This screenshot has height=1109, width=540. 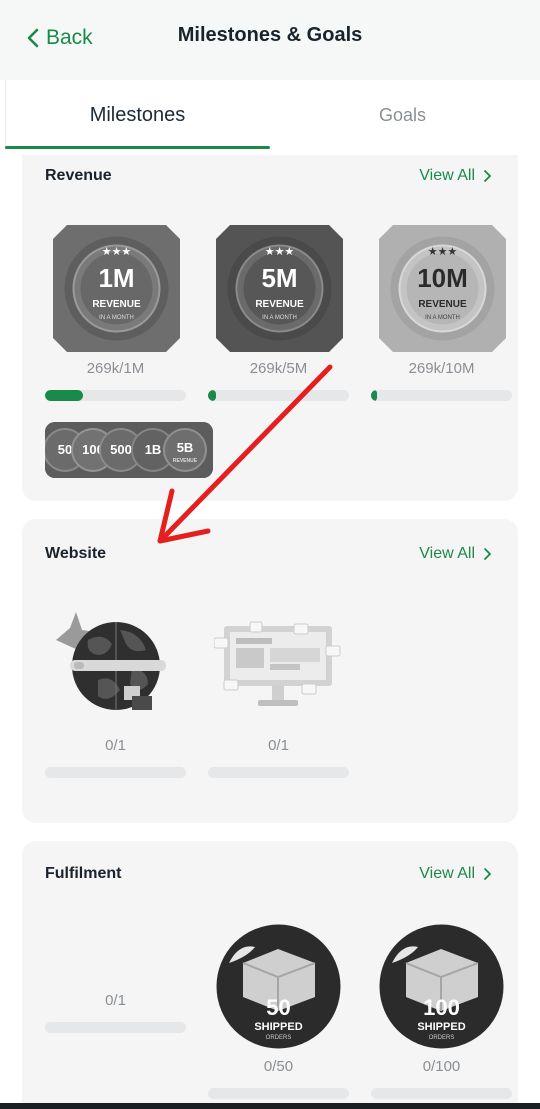 I want to click on progress-text: 0/100, so click(x=441, y=1066).